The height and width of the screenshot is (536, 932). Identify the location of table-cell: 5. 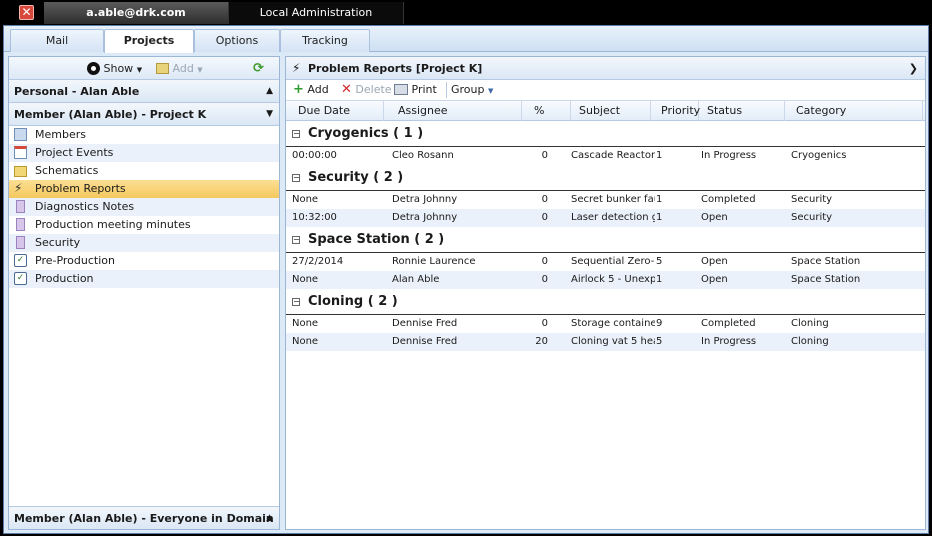
(659, 261).